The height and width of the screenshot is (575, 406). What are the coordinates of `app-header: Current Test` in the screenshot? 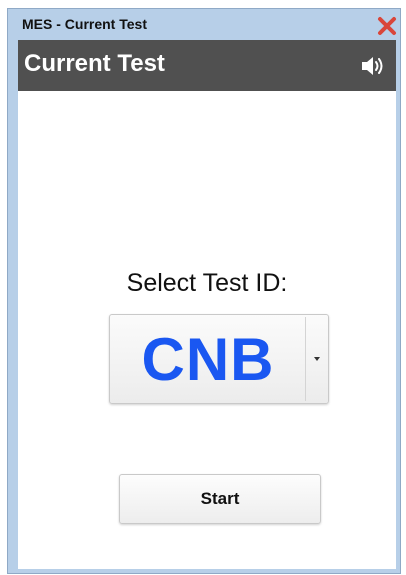 It's located at (207, 65).